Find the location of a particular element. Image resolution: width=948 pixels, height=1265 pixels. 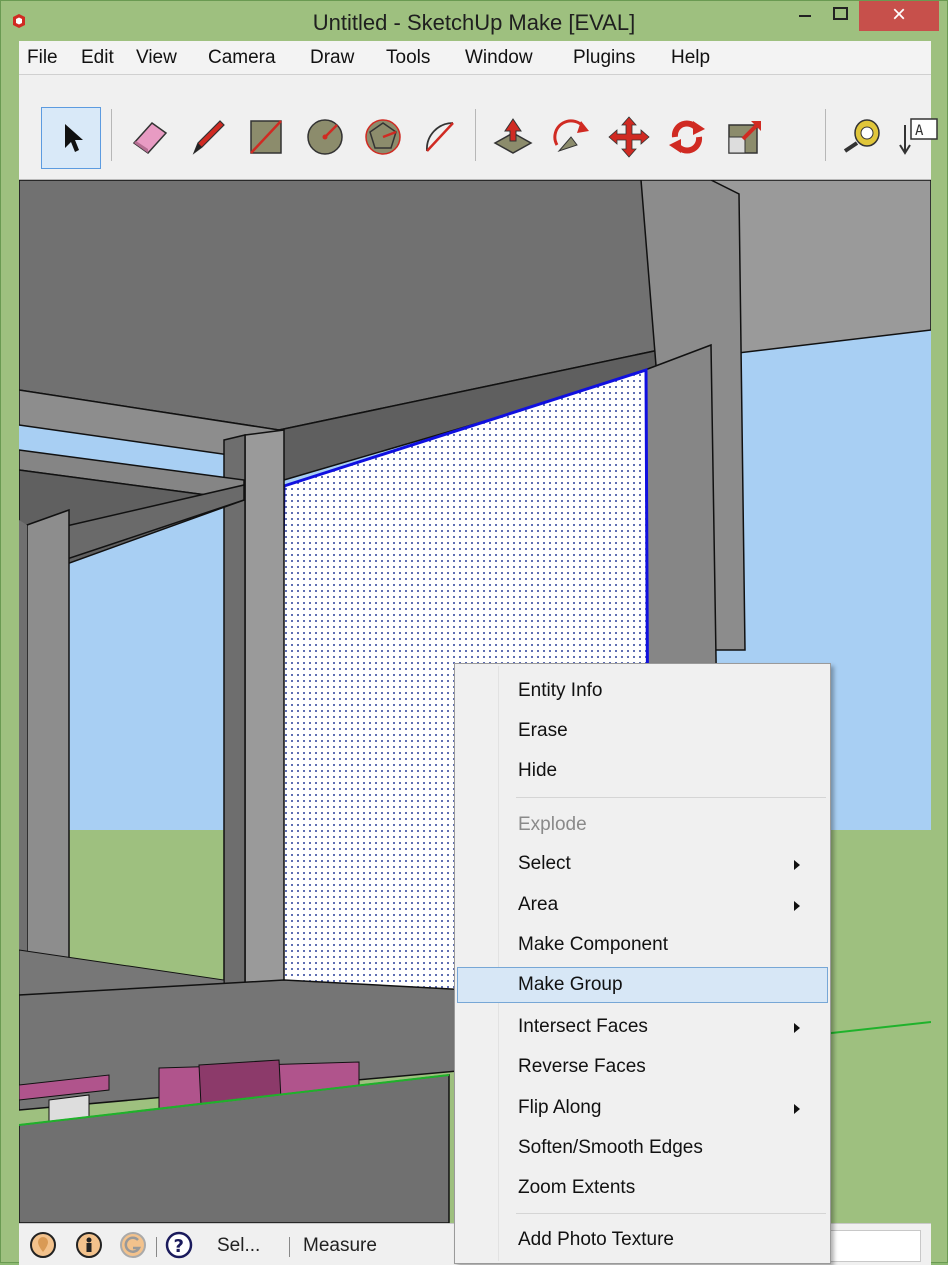

arc-icon is located at coordinates (440, 137).